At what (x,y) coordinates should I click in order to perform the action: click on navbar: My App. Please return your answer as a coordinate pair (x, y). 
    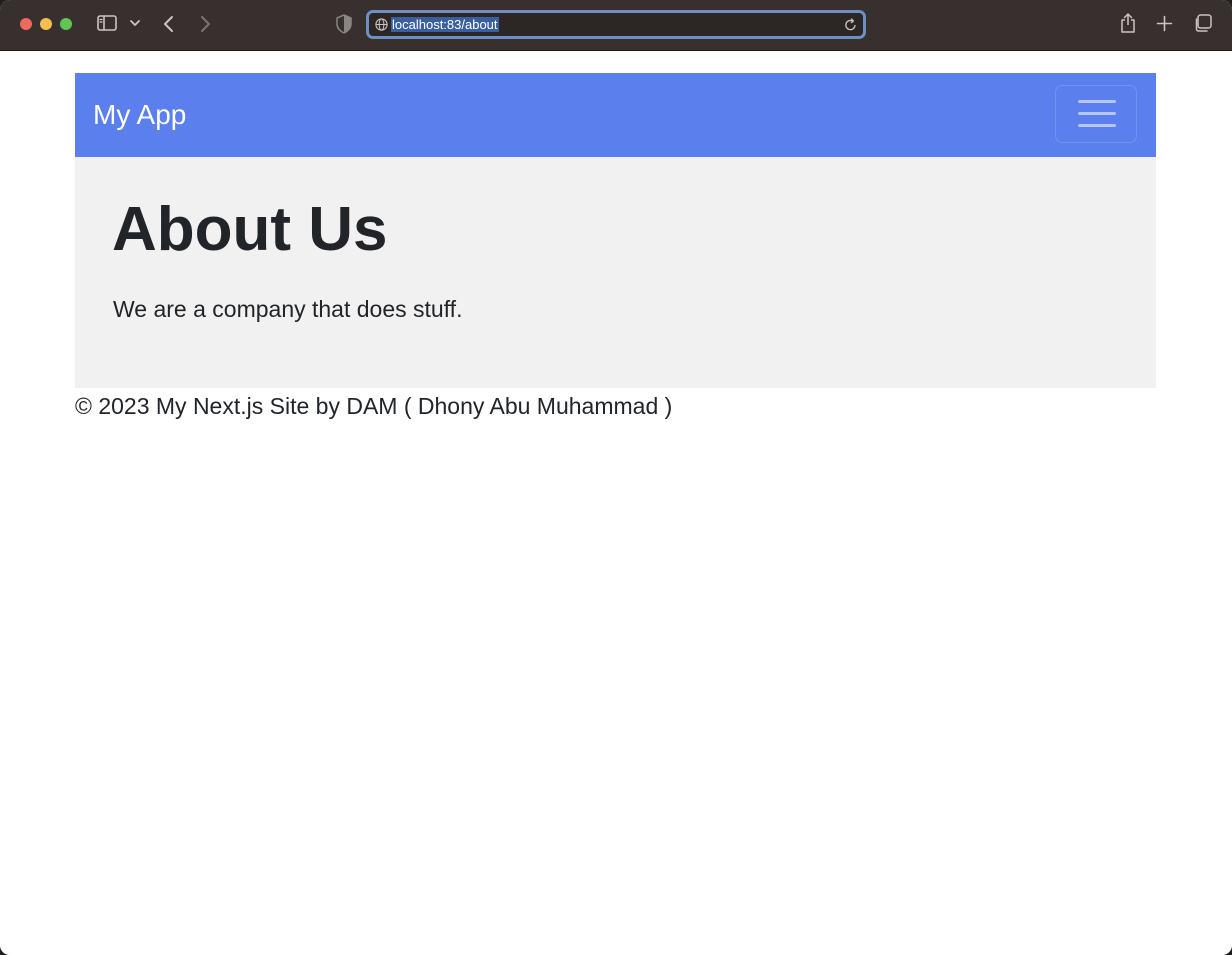
    Looking at the image, I should click on (615, 115).